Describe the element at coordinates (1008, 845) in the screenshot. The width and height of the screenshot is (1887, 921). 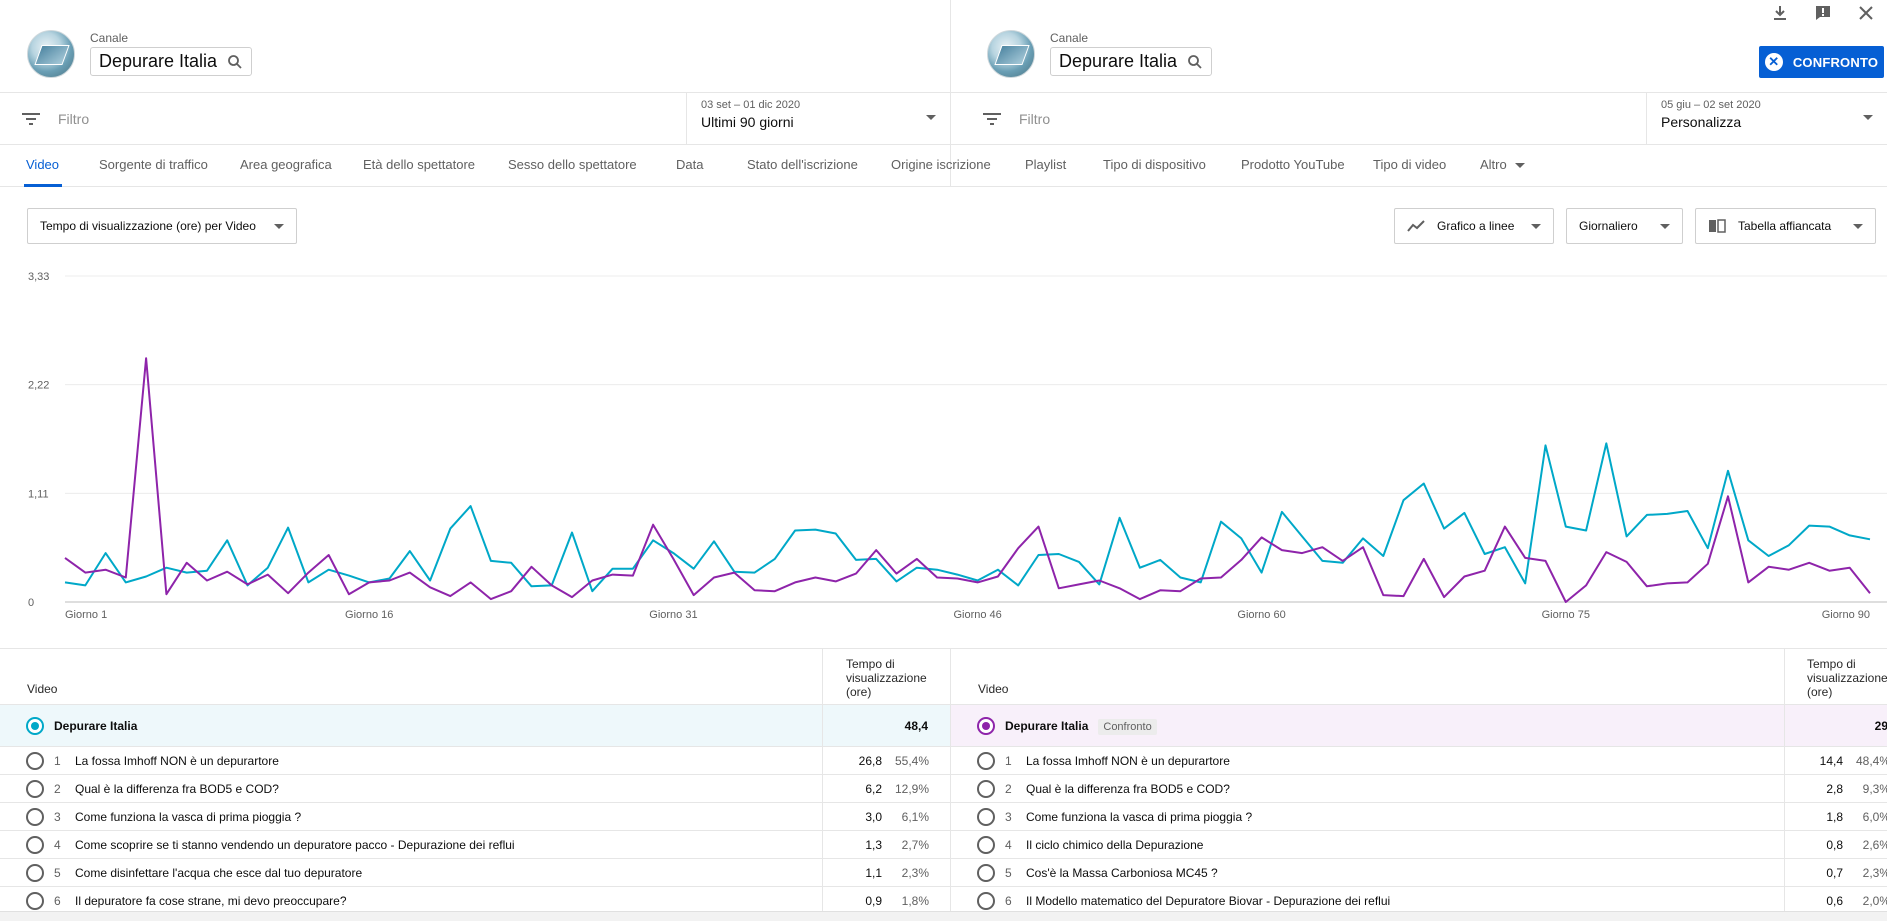
I see `row-number: 4` at that location.